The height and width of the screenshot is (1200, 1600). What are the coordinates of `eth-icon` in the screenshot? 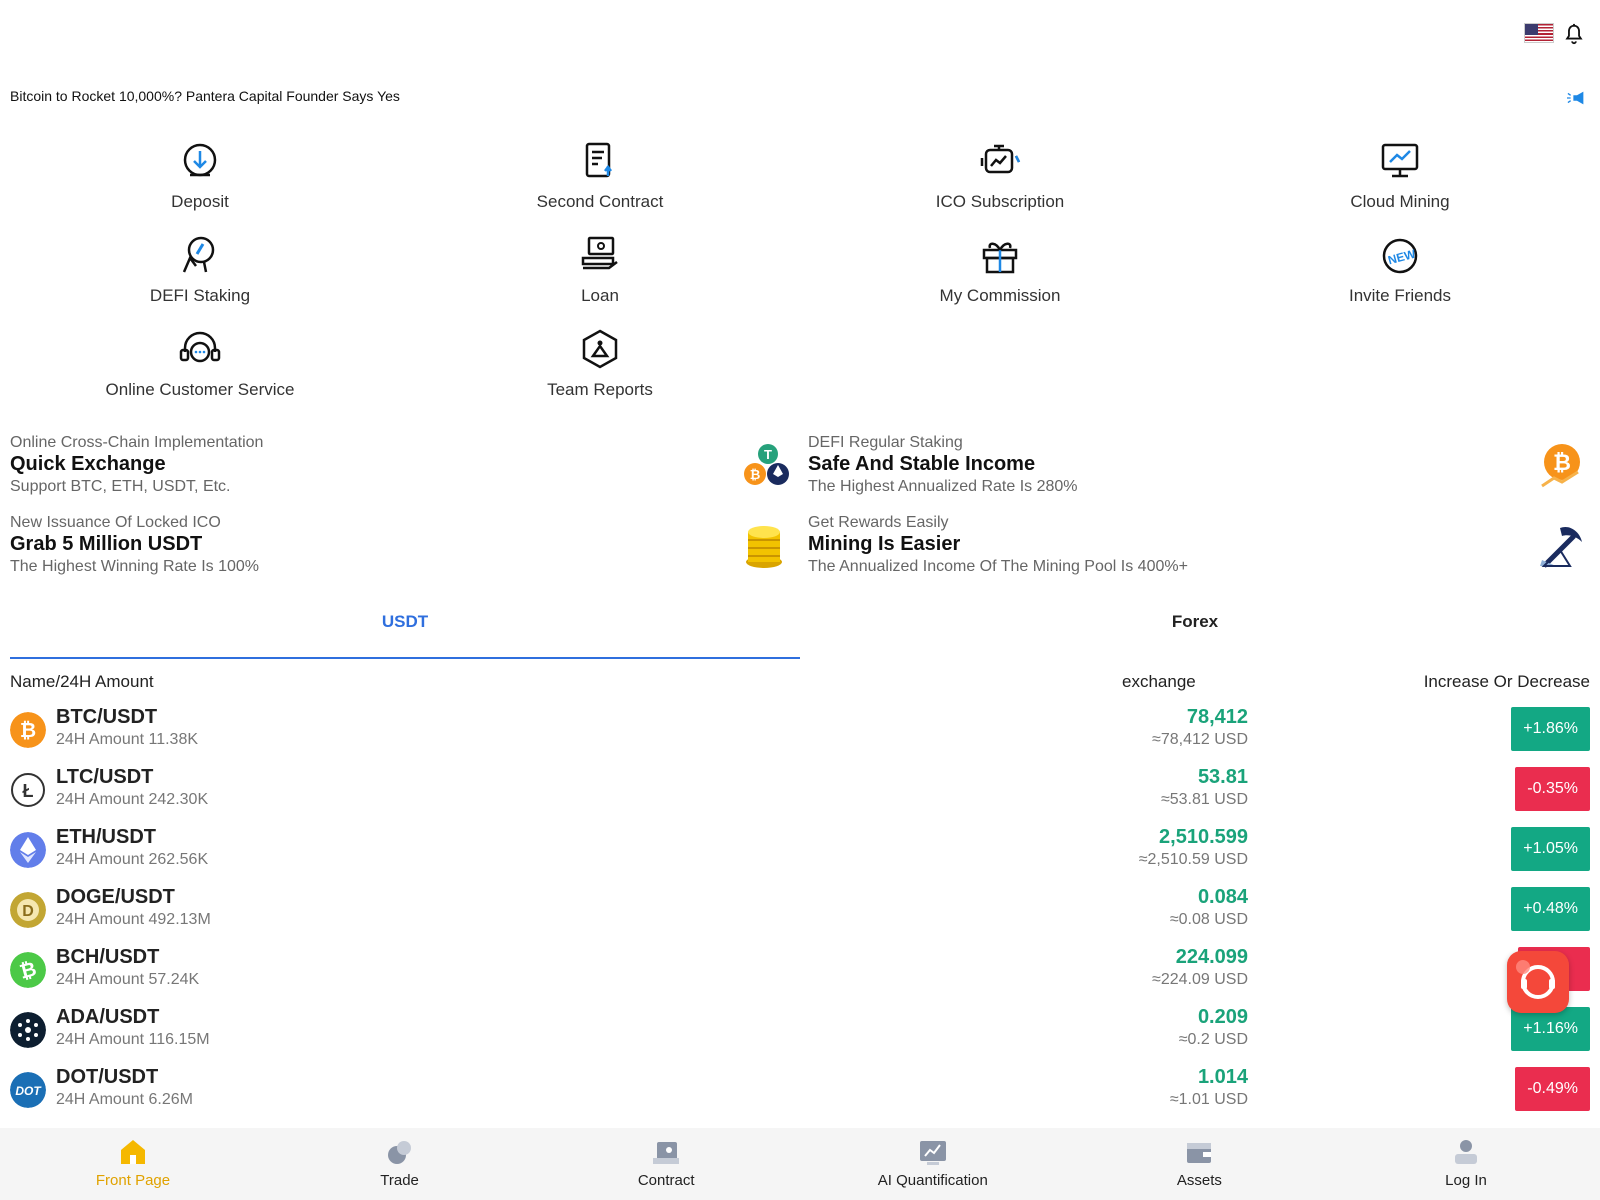 It's located at (28, 850).